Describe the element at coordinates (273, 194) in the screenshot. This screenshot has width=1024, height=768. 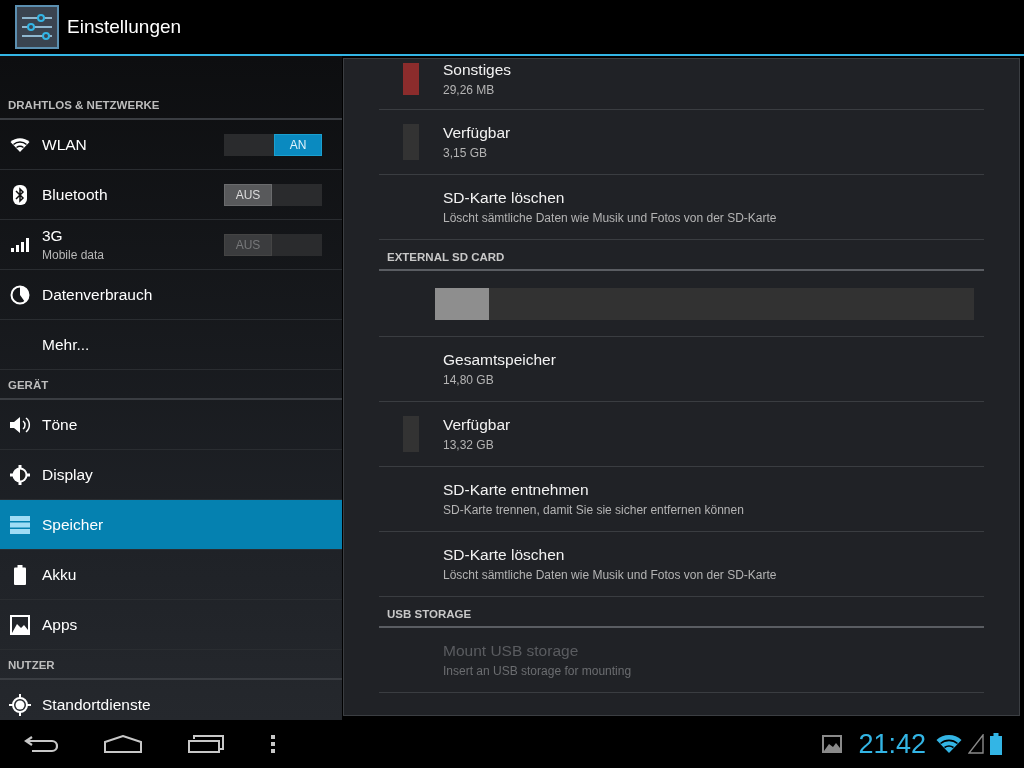
I see `toggle-switch: AUS` at that location.